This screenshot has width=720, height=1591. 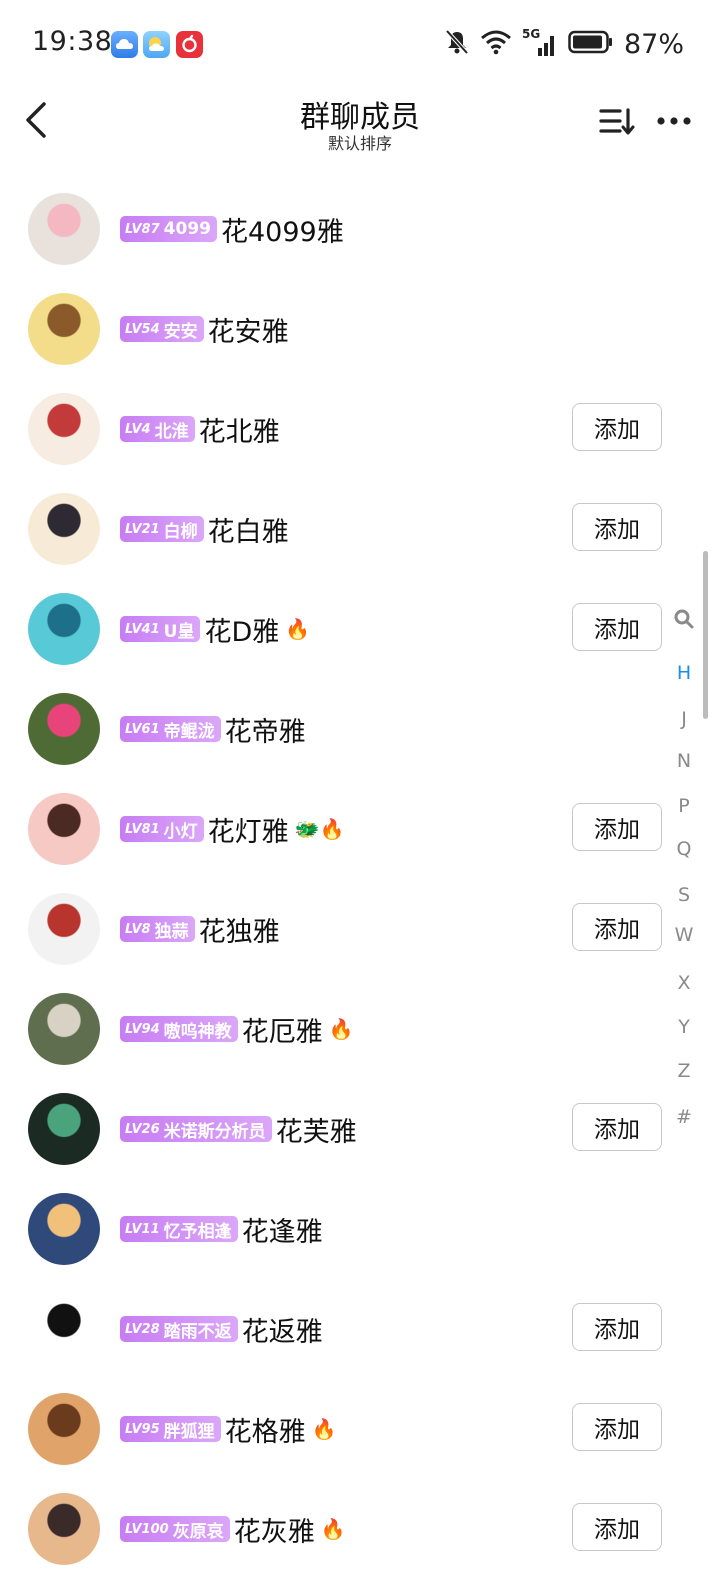 What do you see at coordinates (360, 228) in the screenshot?
I see `member-row: LV87 4099 花4099雅` at bounding box center [360, 228].